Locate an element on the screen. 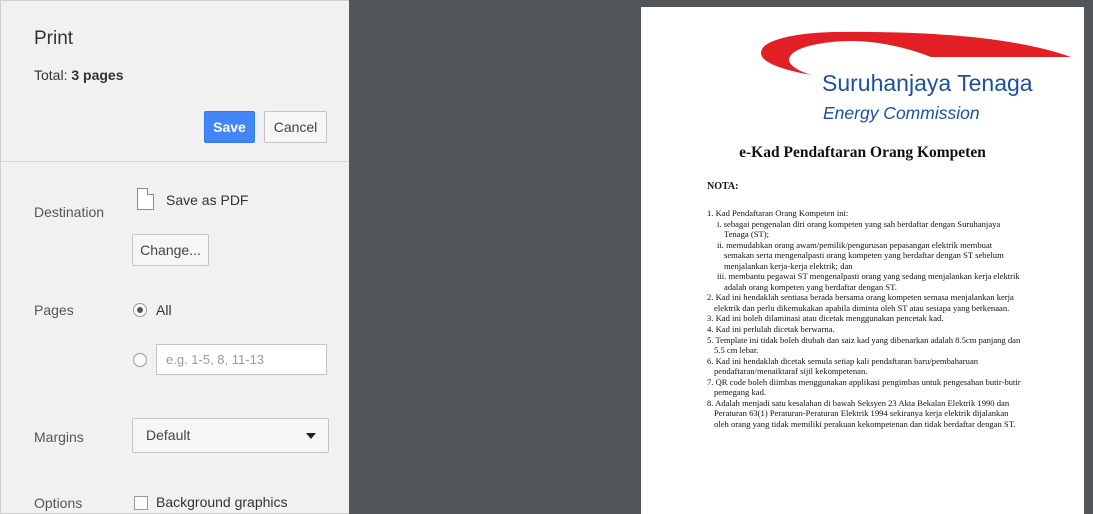 This screenshot has height=514, width=1093. pages-all-label: All is located at coordinates (164, 310).